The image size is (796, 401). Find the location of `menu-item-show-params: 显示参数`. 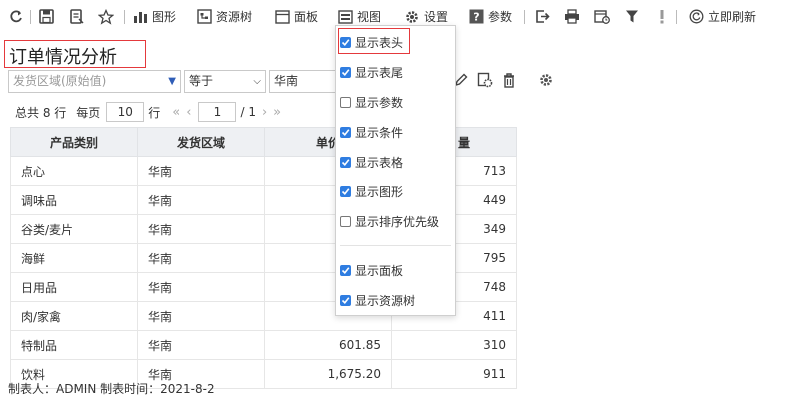

menu-item-show-params: 显示参数 is located at coordinates (371, 102).